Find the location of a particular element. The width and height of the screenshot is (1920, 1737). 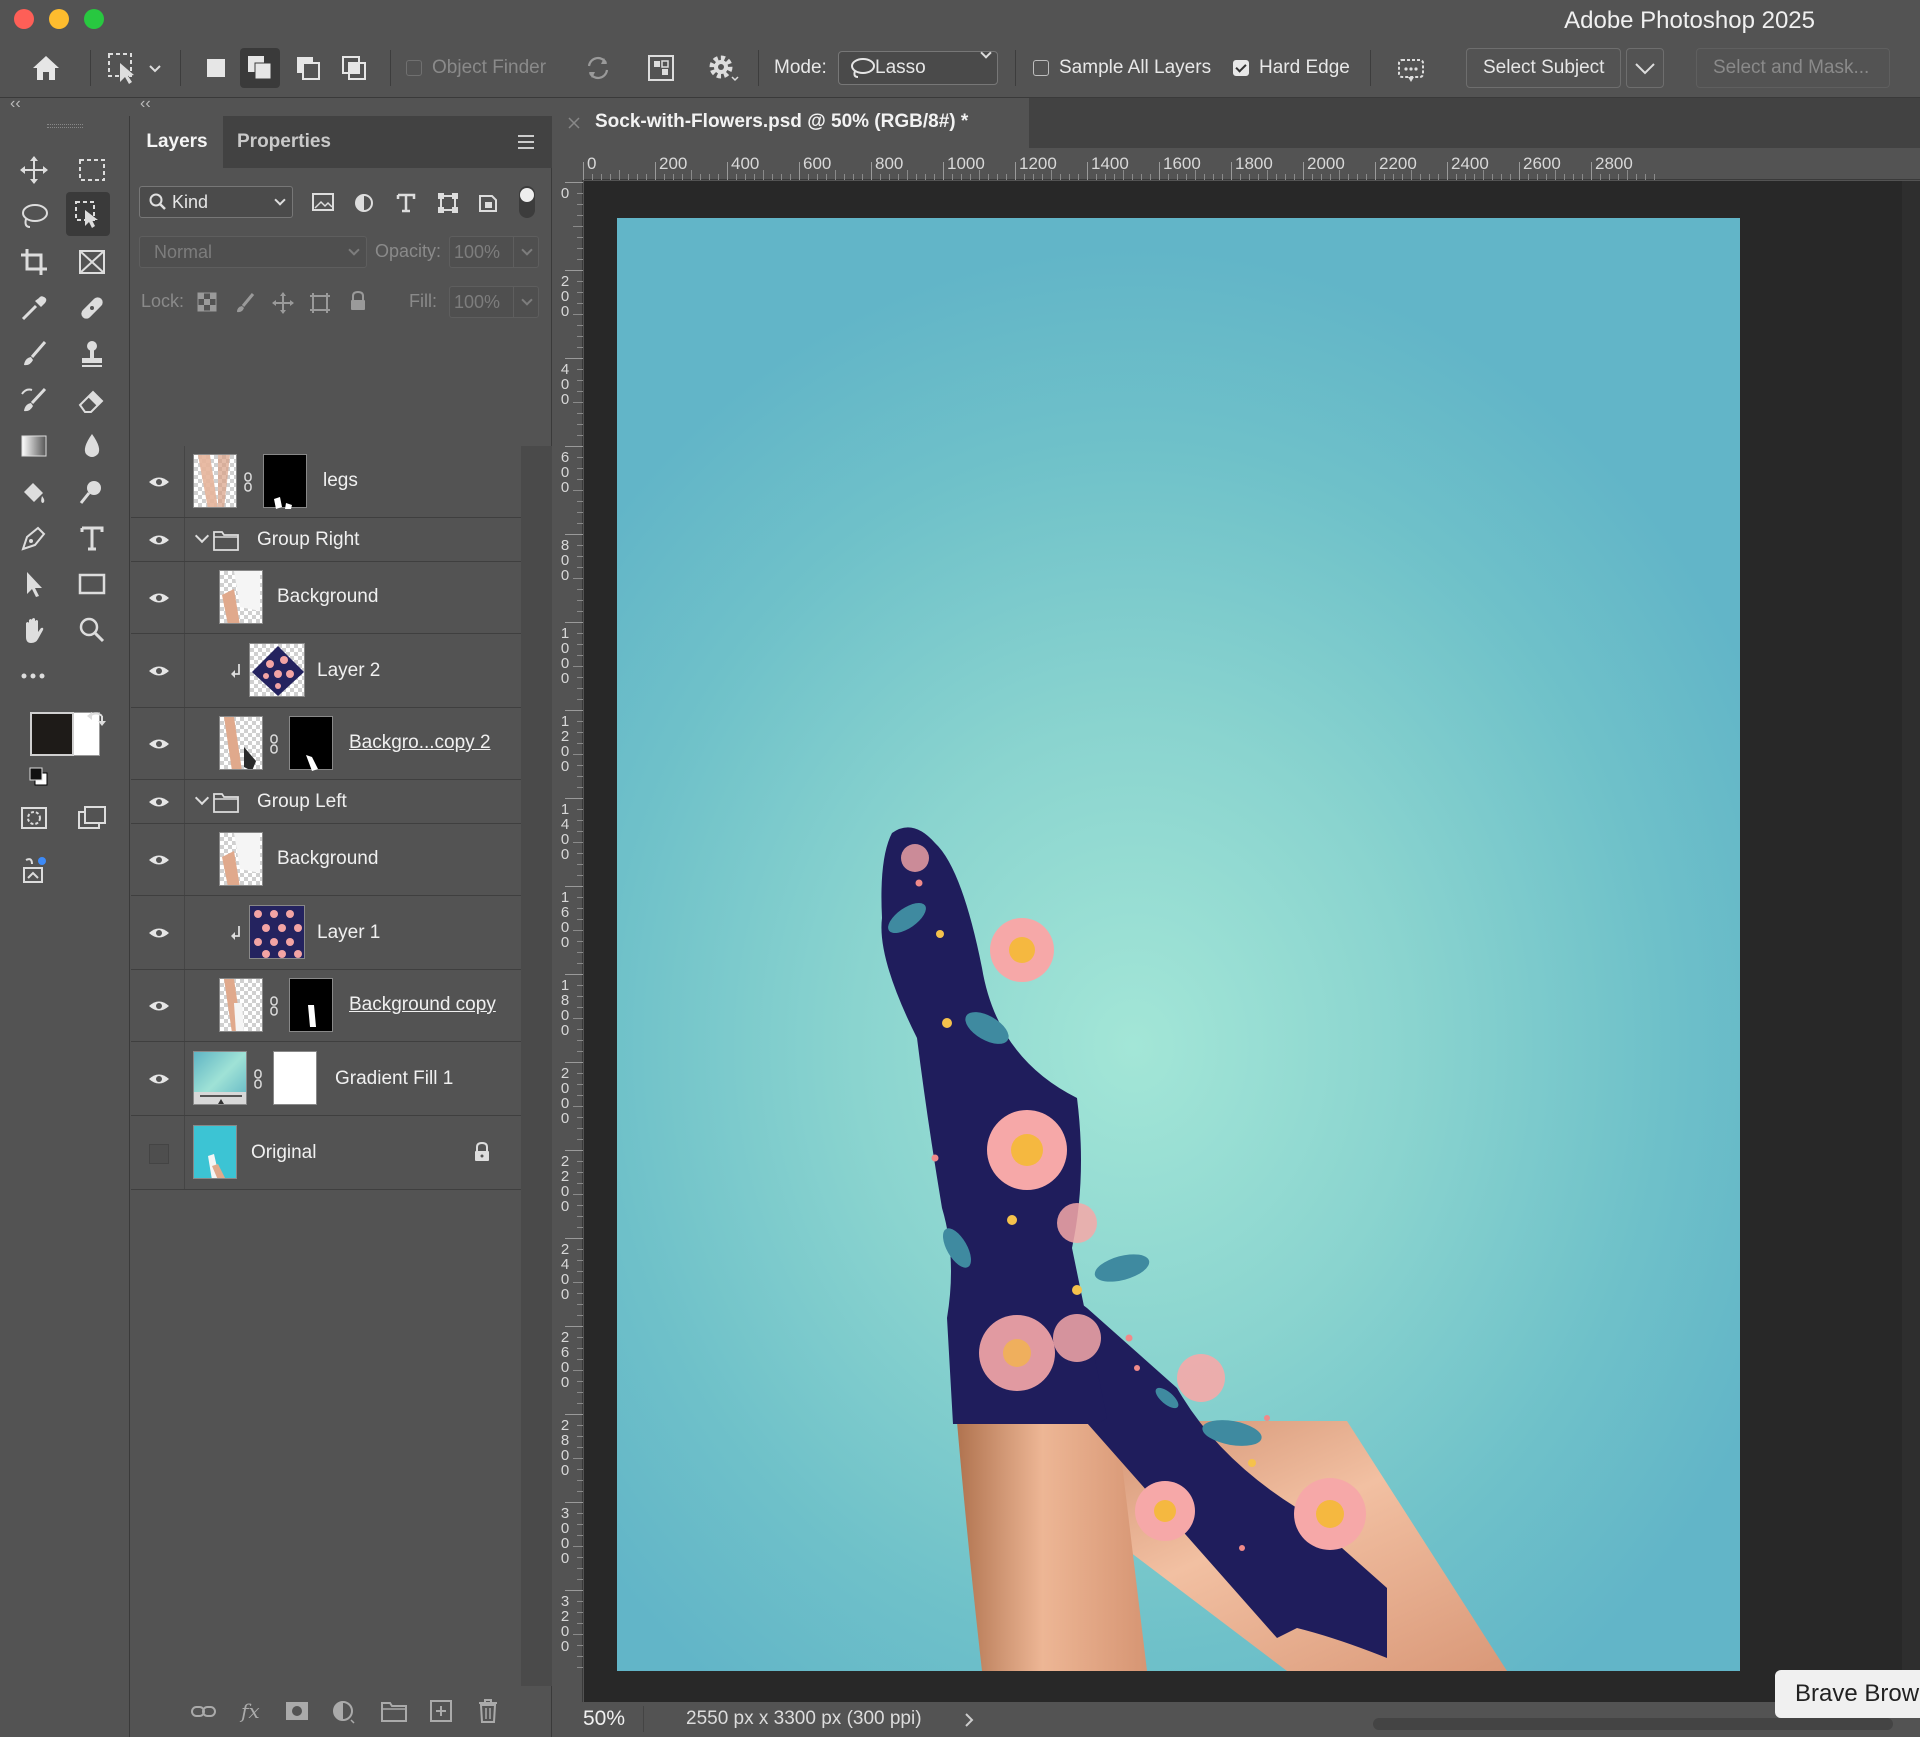

layer-row-layer-2: Layer 2 is located at coordinates (326, 671).